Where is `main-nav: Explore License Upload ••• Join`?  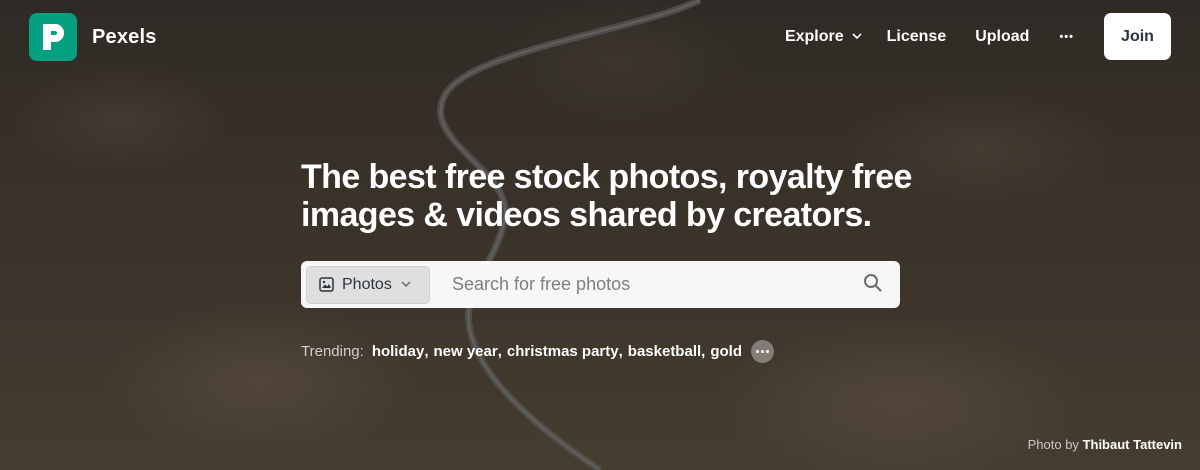
main-nav: Explore License Upload ••• Join is located at coordinates (978, 36).